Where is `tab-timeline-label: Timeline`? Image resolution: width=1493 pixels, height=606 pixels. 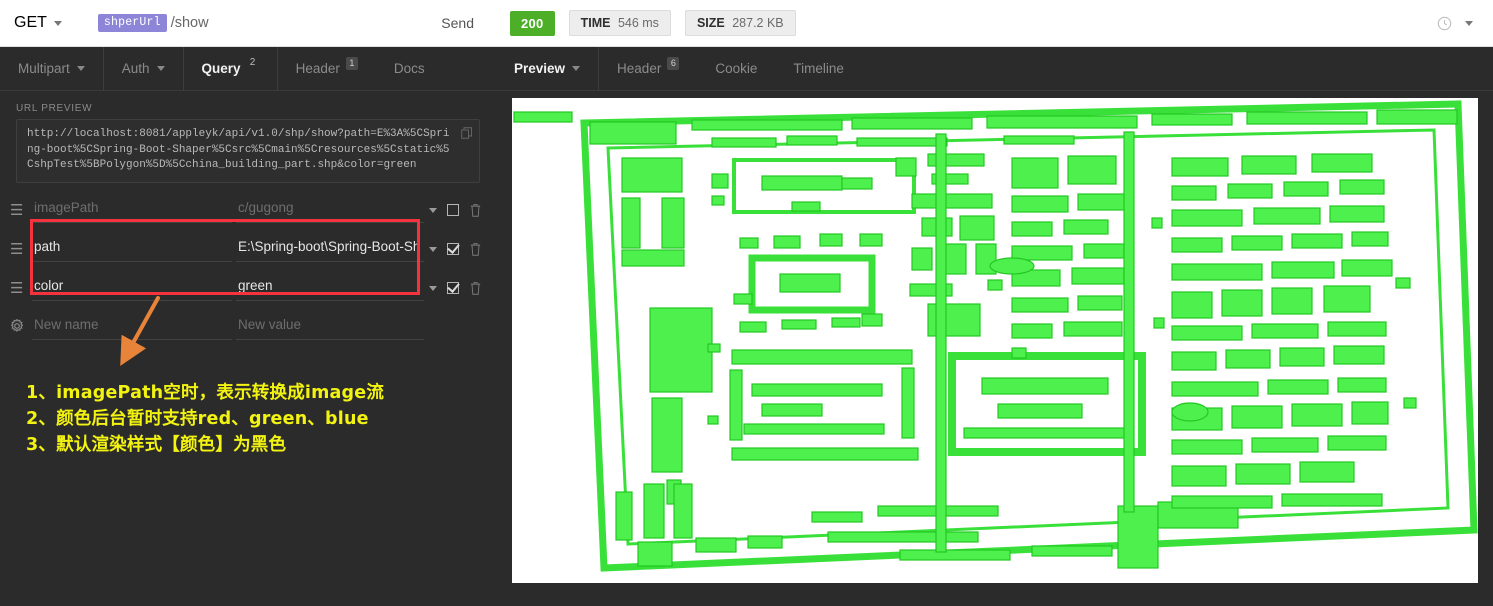 tab-timeline-label: Timeline is located at coordinates (818, 68).